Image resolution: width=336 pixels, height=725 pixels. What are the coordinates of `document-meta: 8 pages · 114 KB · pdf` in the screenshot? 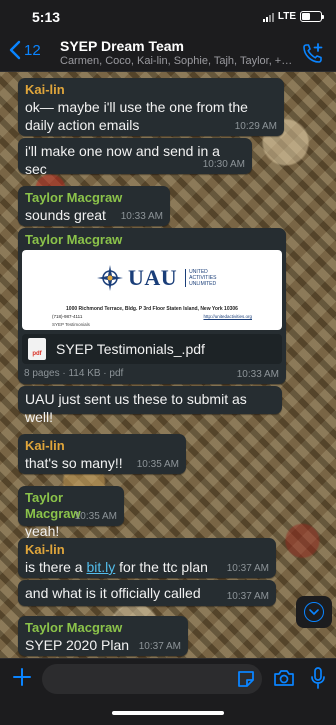 It's located at (74, 373).